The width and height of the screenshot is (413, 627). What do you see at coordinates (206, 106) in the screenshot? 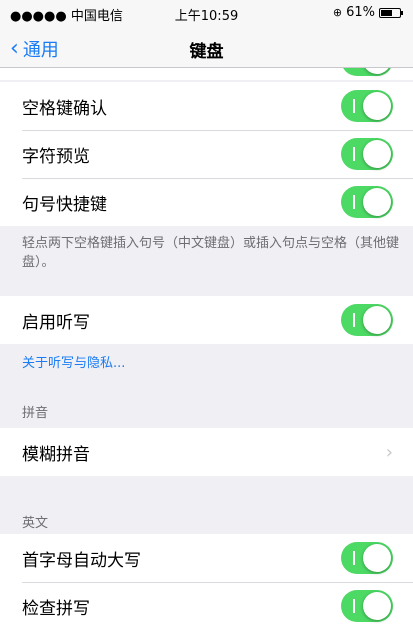
I see `setting-row-space-confirm: 空格键确认` at bounding box center [206, 106].